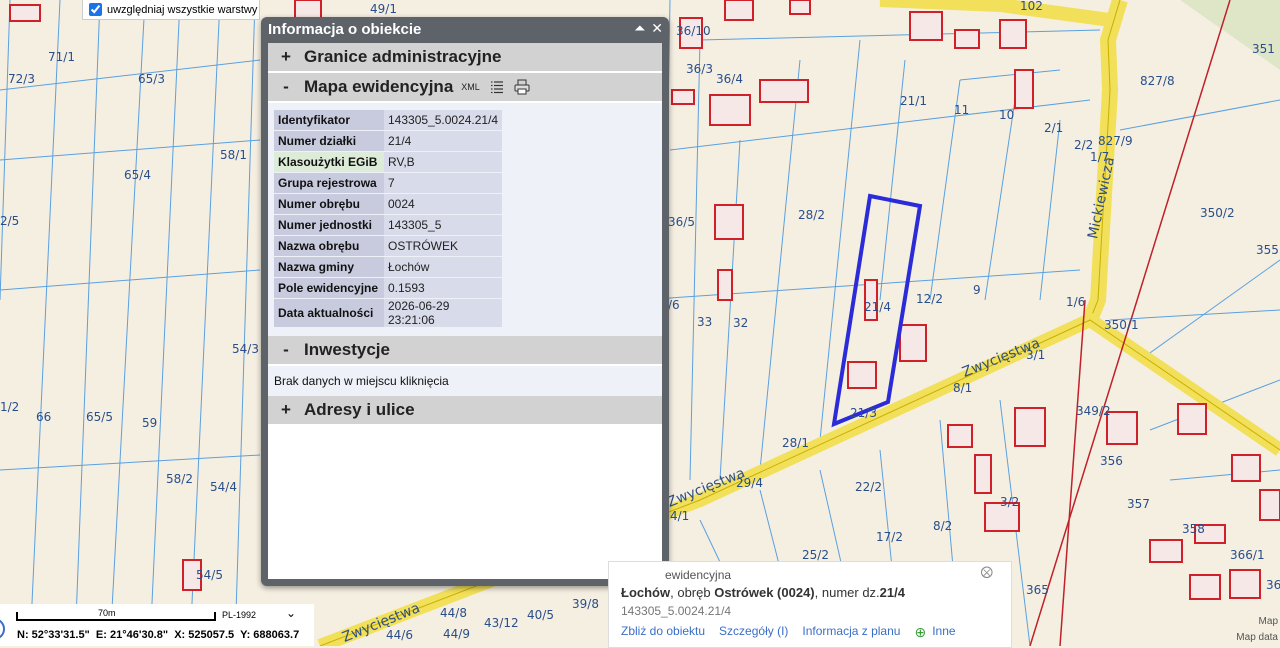 This screenshot has width=1280, height=648. What do you see at coordinates (107, 613) in the screenshot?
I see `scale-distance: 70m` at bounding box center [107, 613].